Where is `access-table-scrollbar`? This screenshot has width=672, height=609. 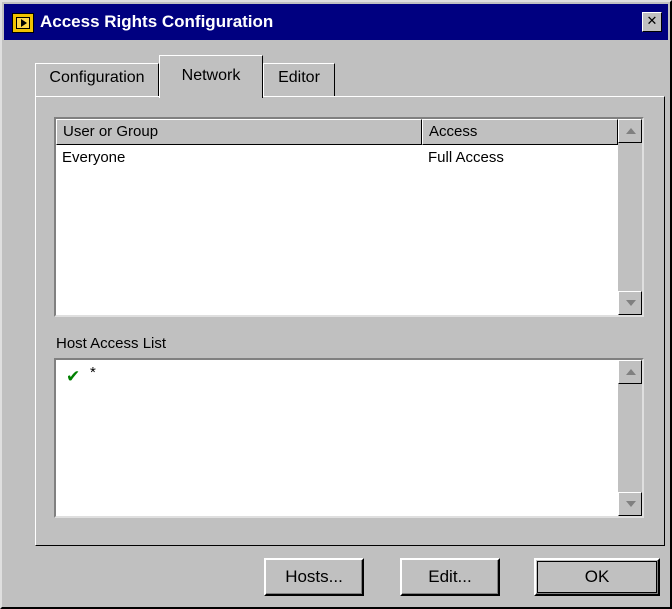 access-table-scrollbar is located at coordinates (630, 217).